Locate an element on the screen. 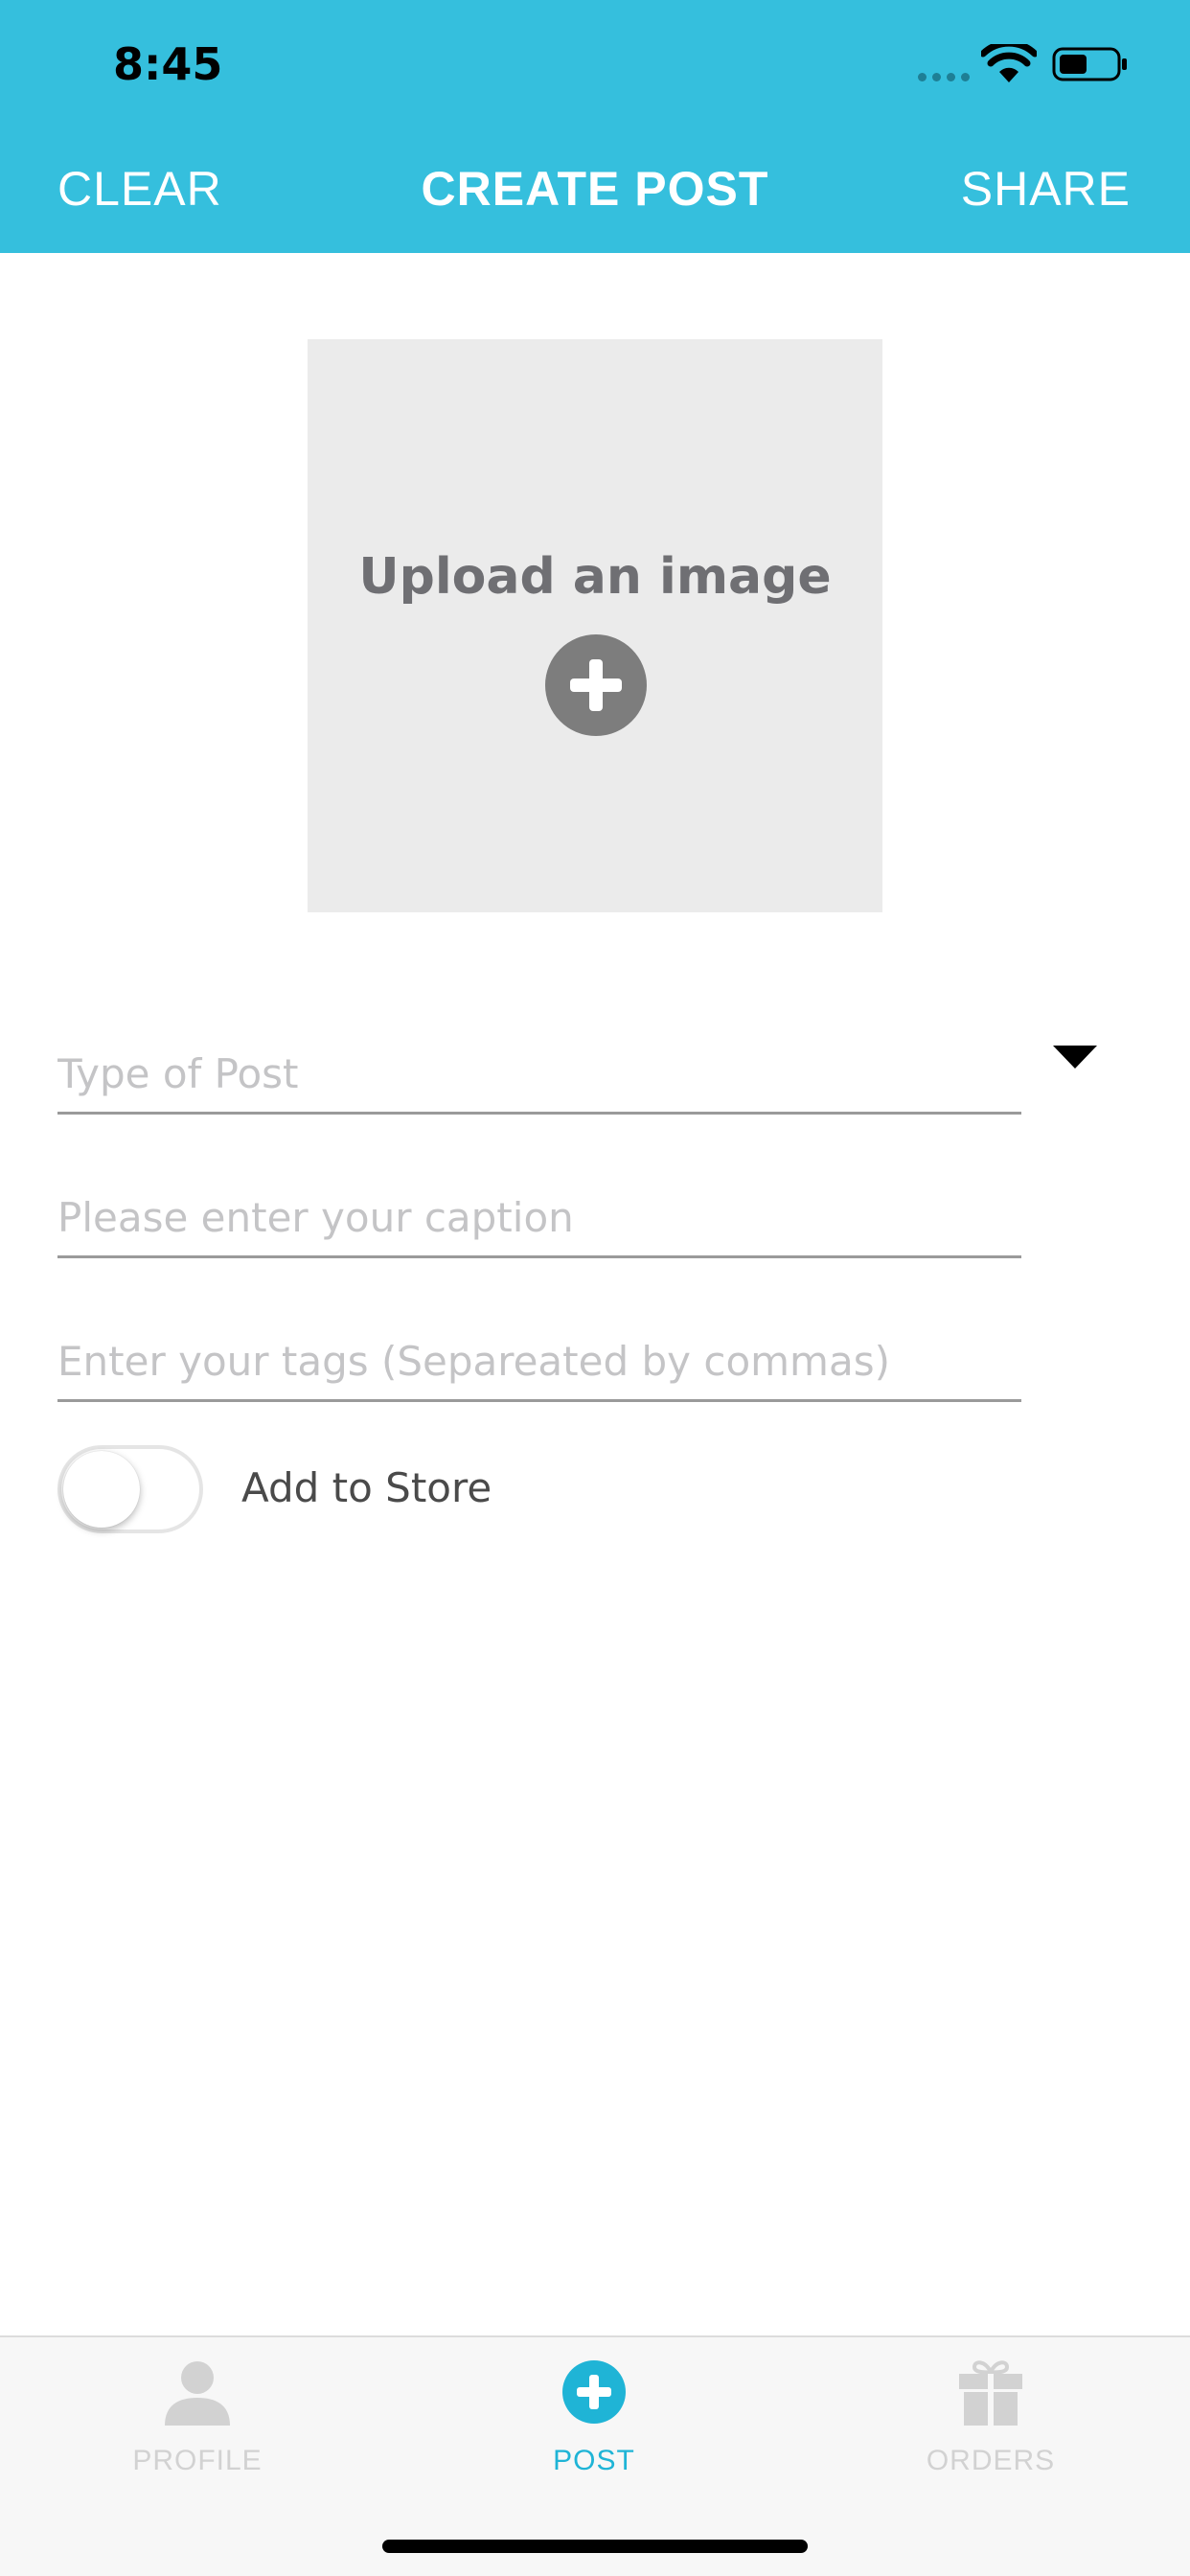  add-to-store-toggle is located at coordinates (130, 1489).